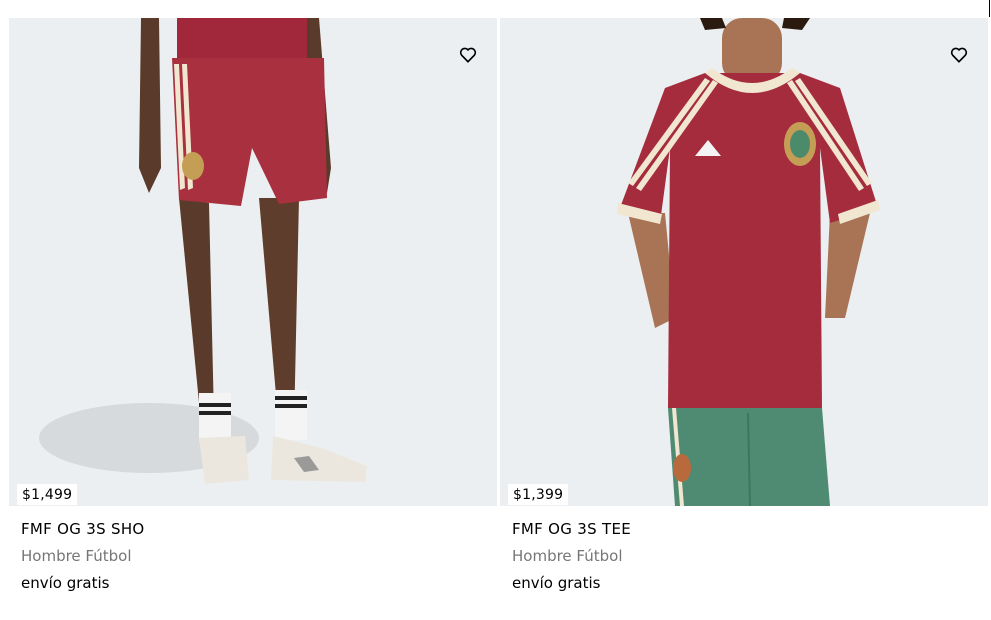 Image resolution: width=991 pixels, height=620 pixels. I want to click on price-badge: $1,399, so click(538, 494).